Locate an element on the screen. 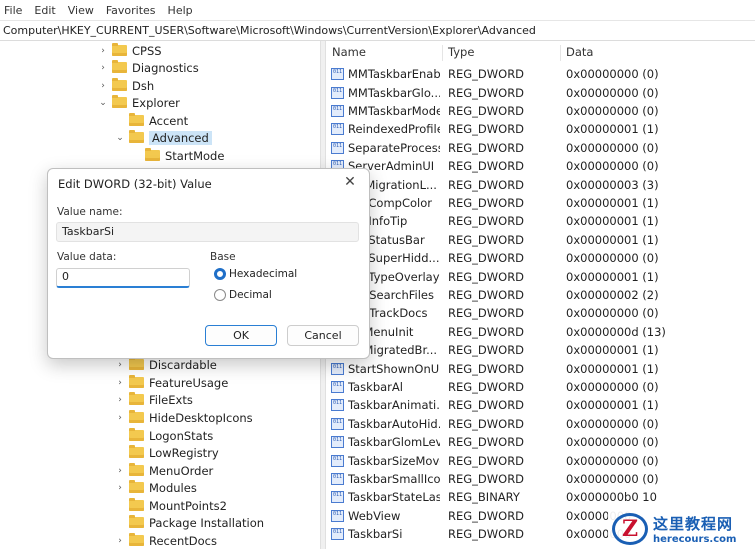  menu-file: File is located at coordinates (14, 10).